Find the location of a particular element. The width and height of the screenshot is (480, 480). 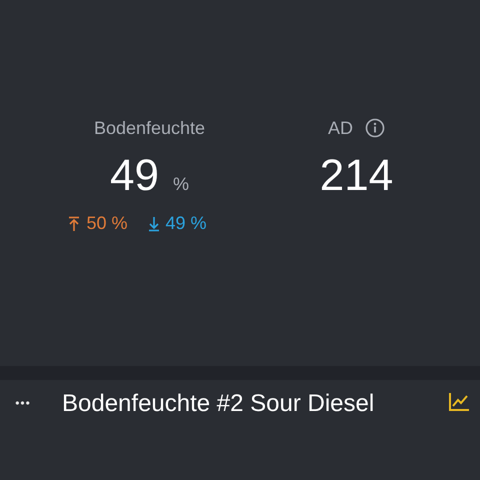

metric-unit: % is located at coordinates (180, 184).